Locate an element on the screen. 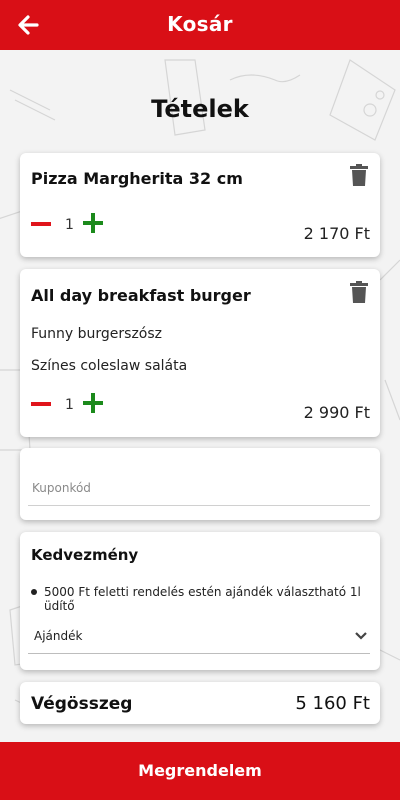  app-header: Kosár is located at coordinates (200, 25).